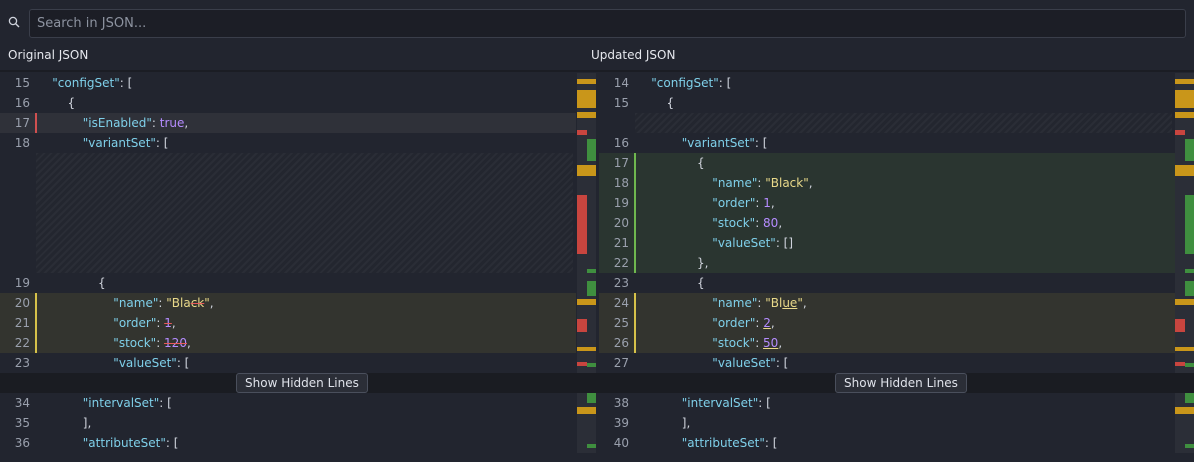 This screenshot has width=1194, height=462. What do you see at coordinates (621, 403) in the screenshot?
I see `line-number: 38` at bounding box center [621, 403].